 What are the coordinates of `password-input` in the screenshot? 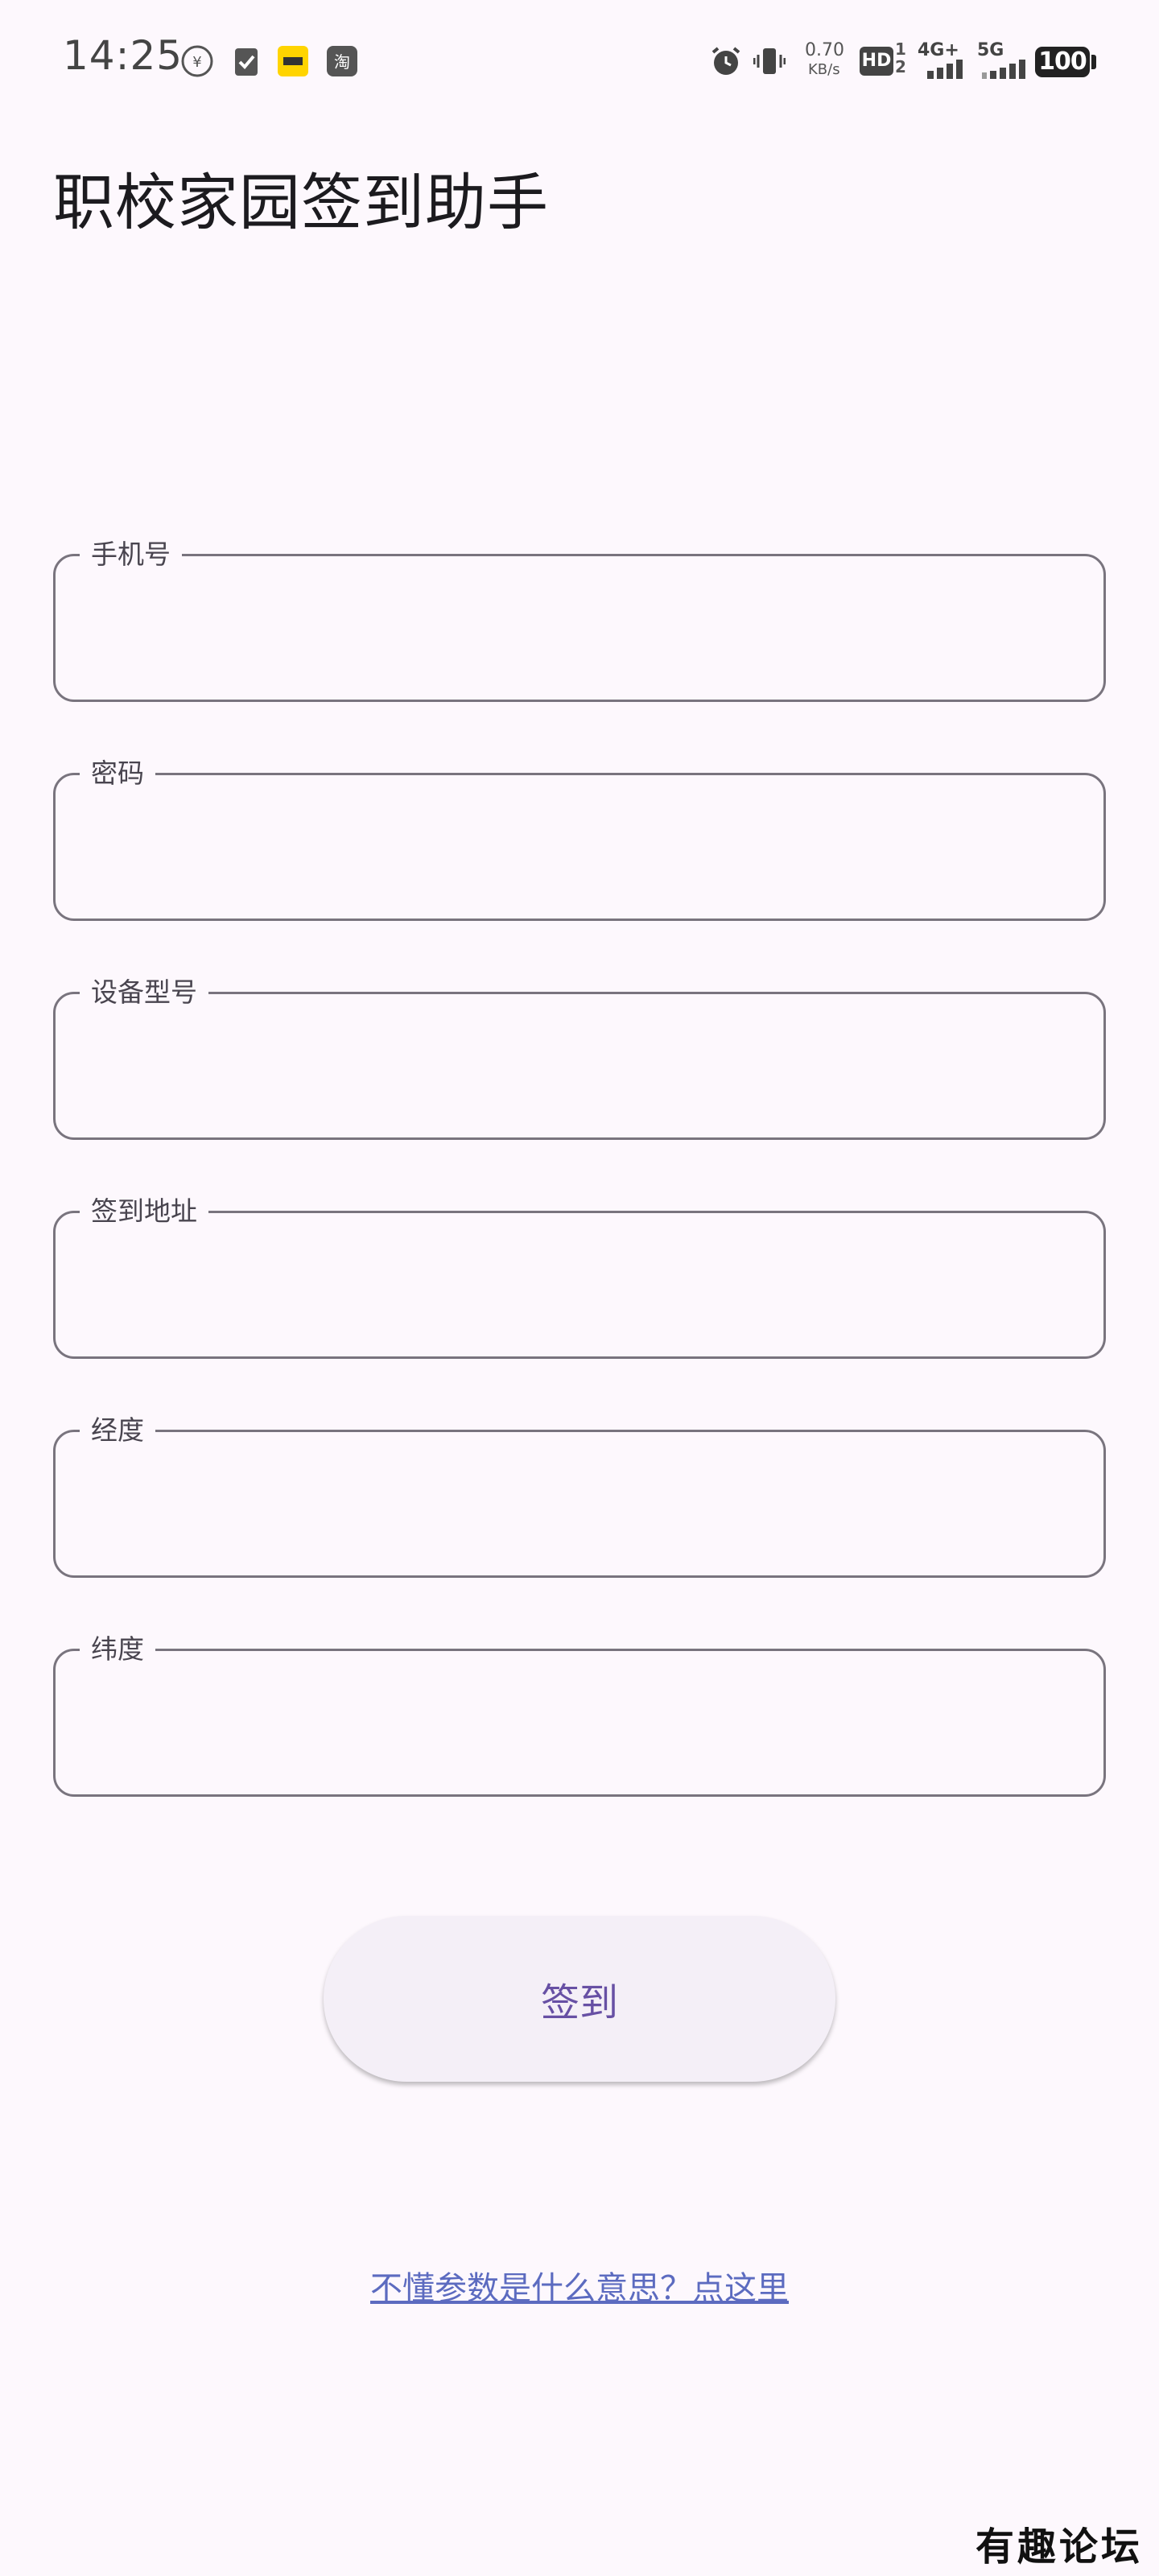 It's located at (580, 848).